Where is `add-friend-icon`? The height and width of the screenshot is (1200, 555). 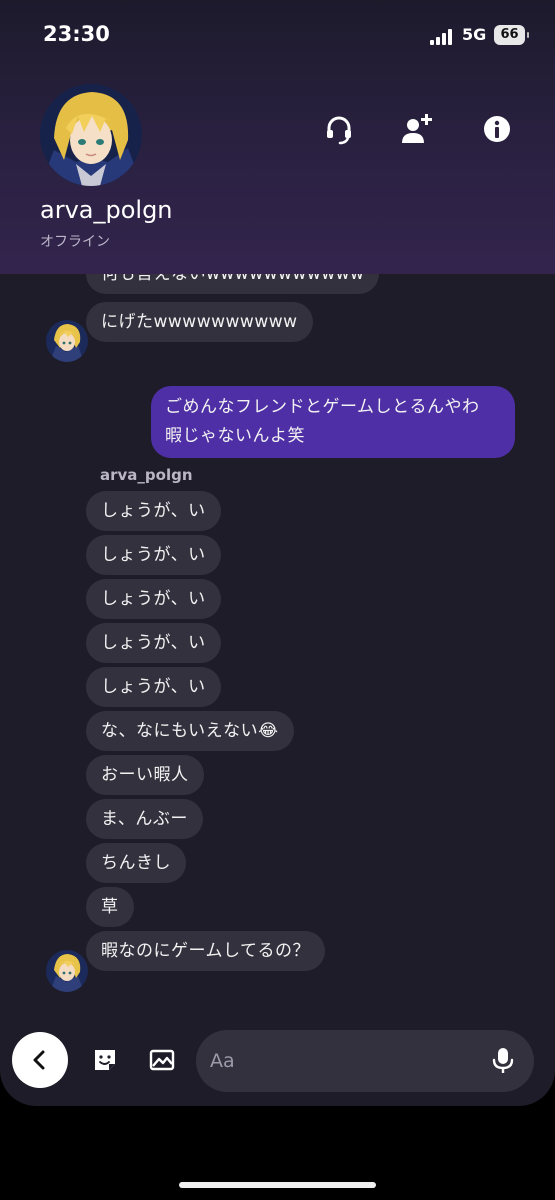
add-friend-icon is located at coordinates (417, 129).